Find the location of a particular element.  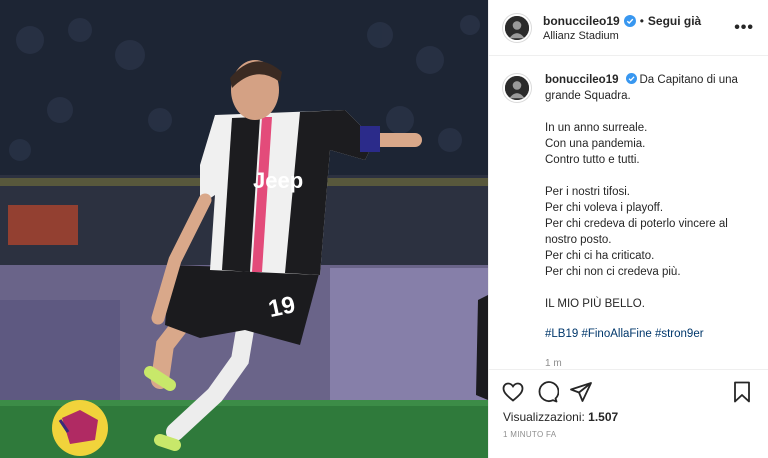

caption-timestamp: 1 m is located at coordinates (553, 363).